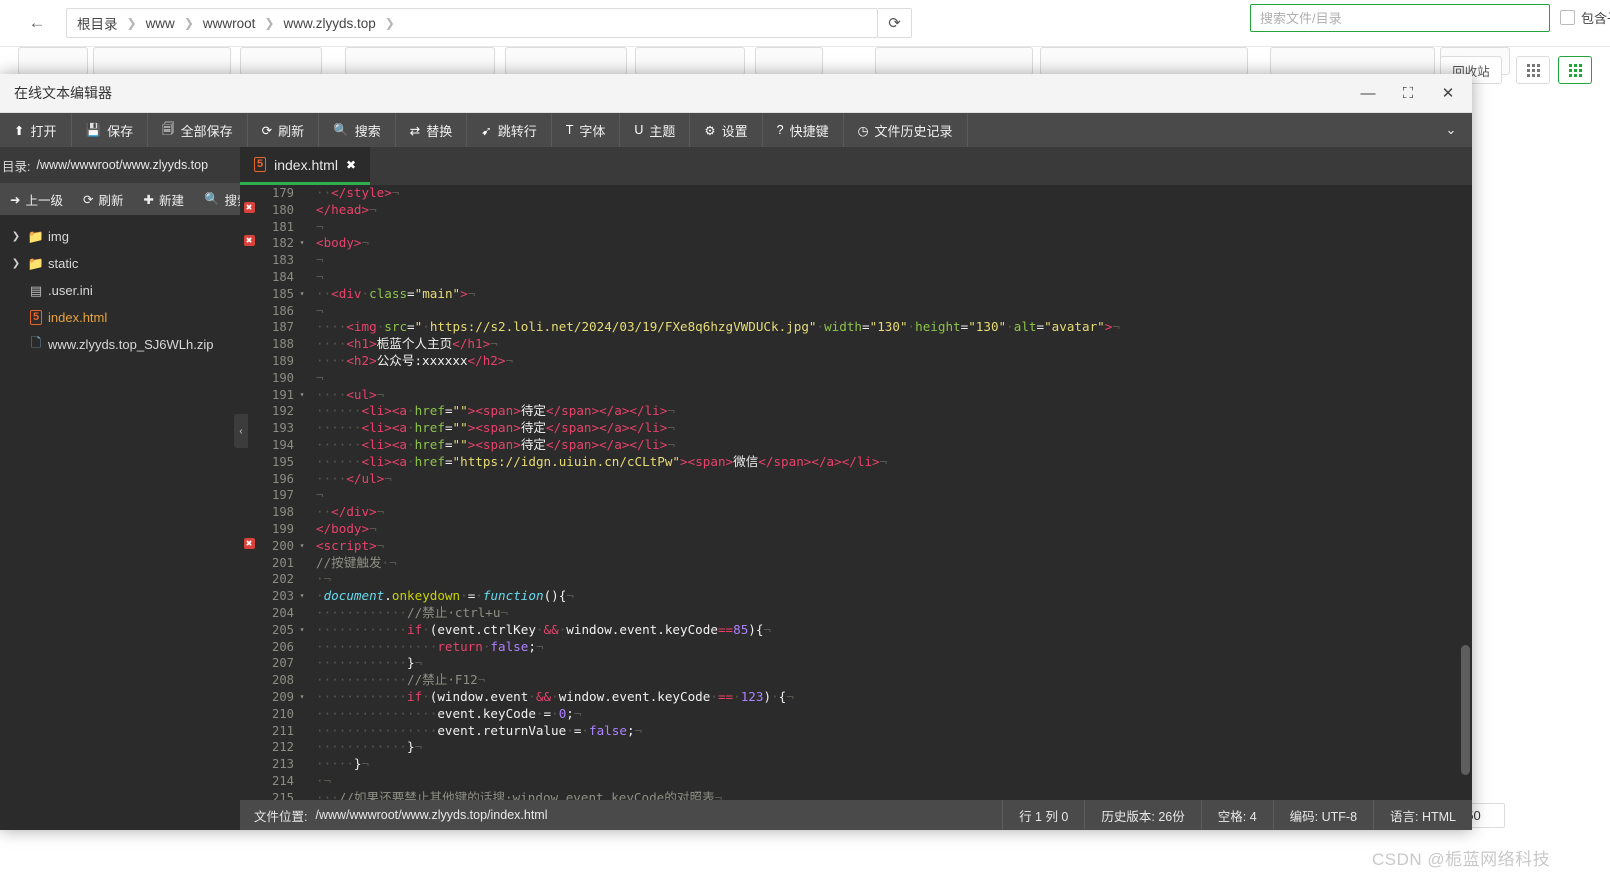  What do you see at coordinates (856, 243) in the screenshot?
I see `code-line: ✖ 182 ▾ <body>¬` at bounding box center [856, 243].